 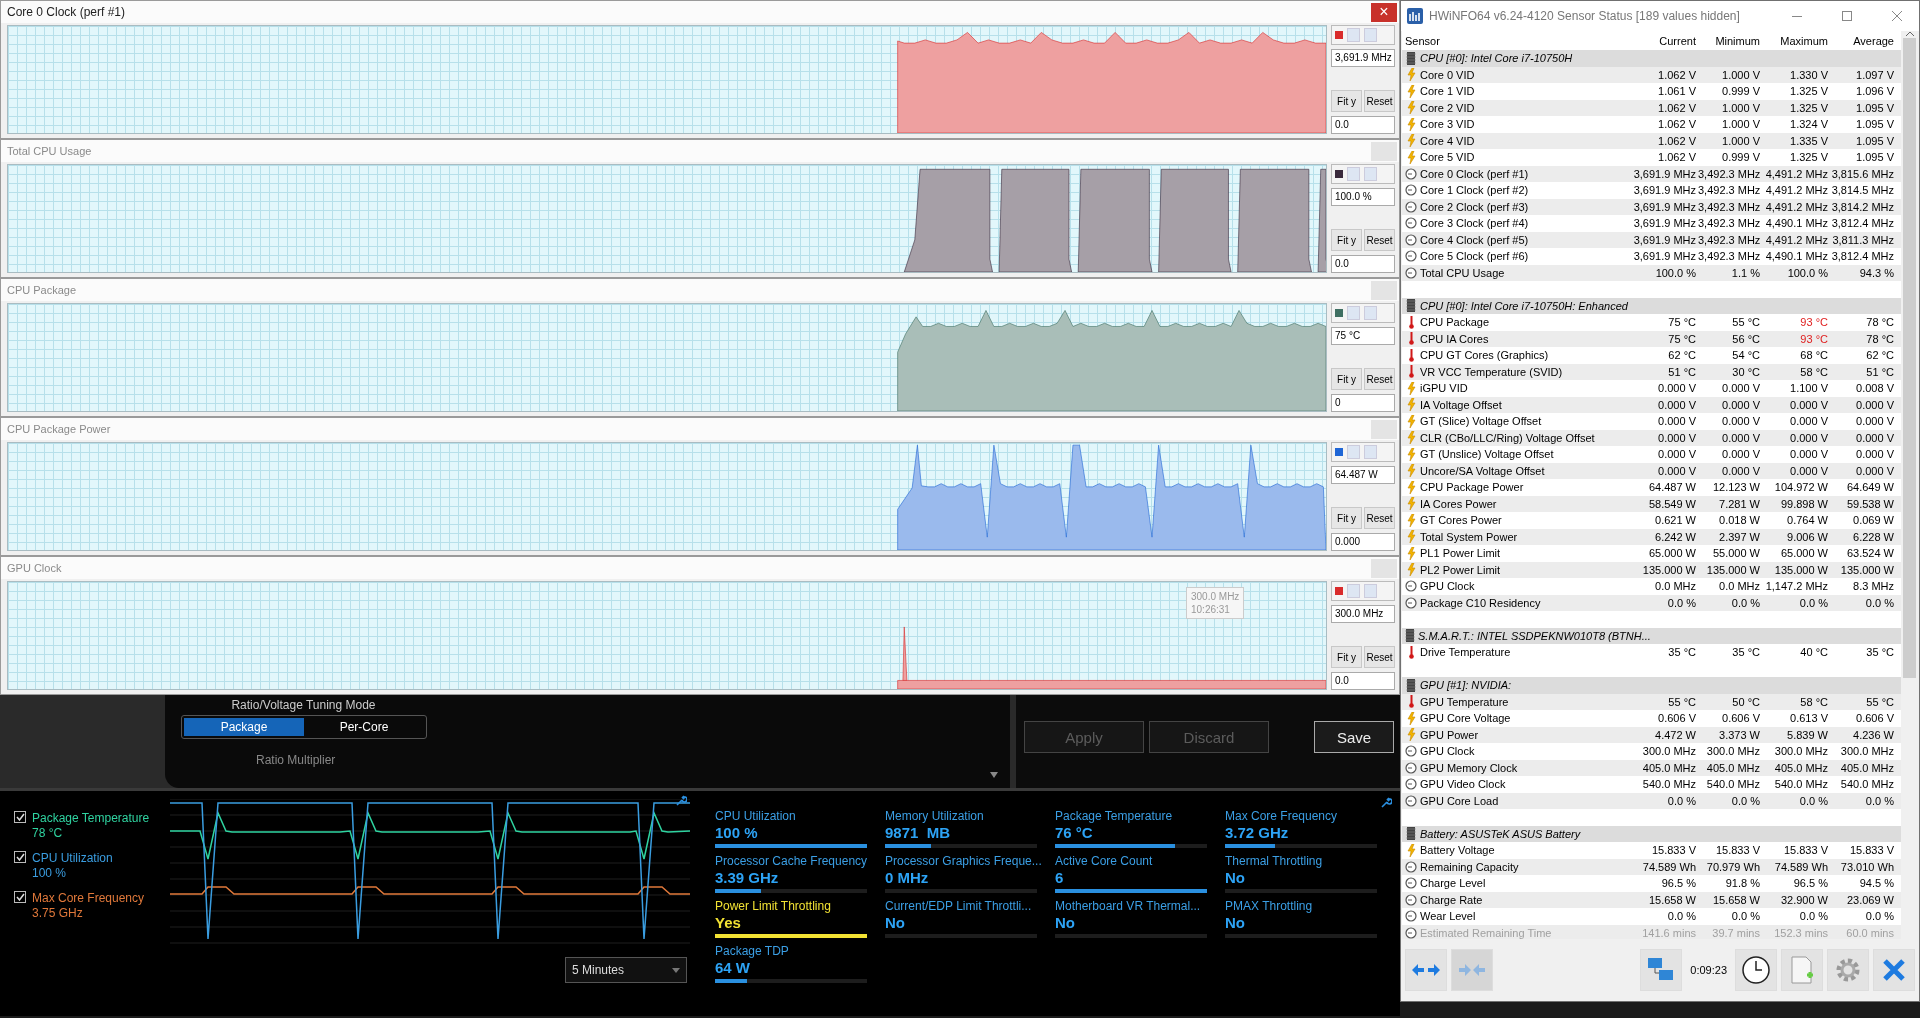 What do you see at coordinates (1651, 899) in the screenshot?
I see `table-row: Charge Rate 15.658 W 15.658 W 32.900 W 23.069 W` at bounding box center [1651, 899].